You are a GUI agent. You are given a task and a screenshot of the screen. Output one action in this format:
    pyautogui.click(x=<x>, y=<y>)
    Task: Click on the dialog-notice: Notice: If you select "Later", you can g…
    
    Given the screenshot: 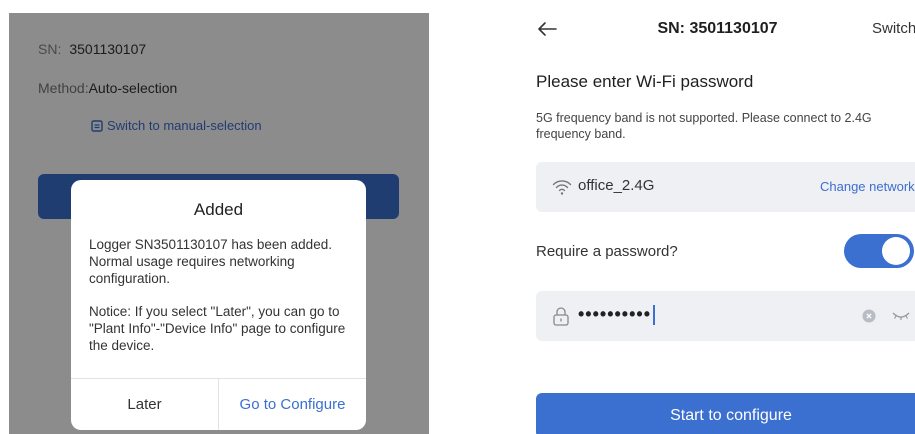 What is the action you would take?
    pyautogui.click(x=217, y=328)
    